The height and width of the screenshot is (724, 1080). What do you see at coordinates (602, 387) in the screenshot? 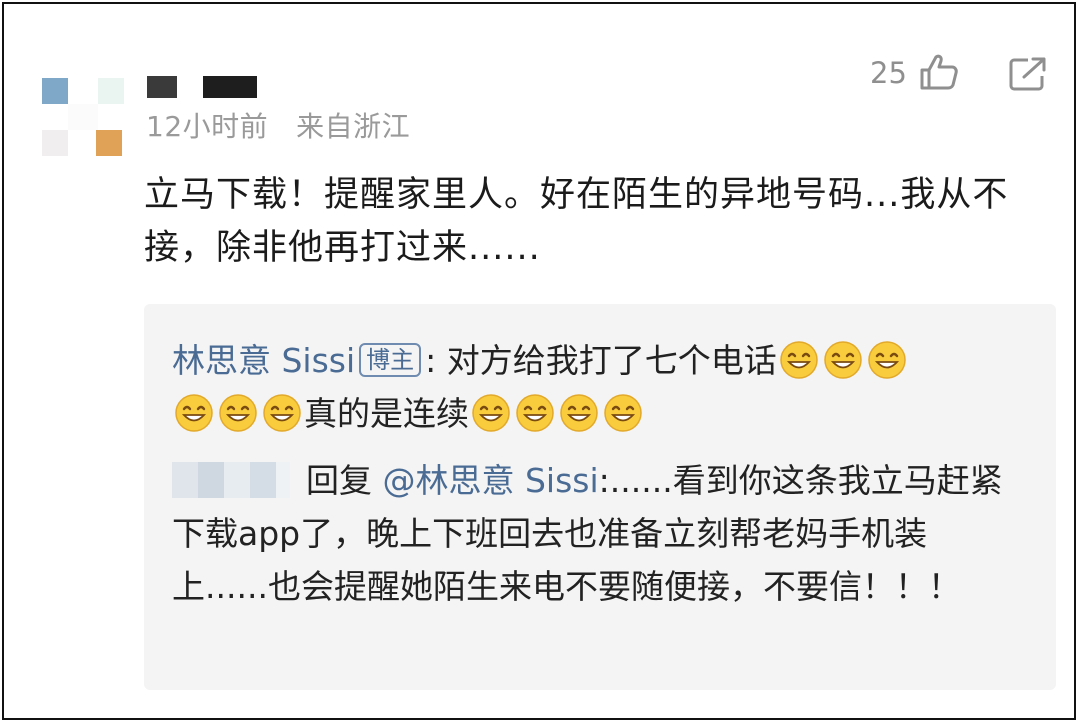
I see `quoted-comment: 林思意 Sissi 博主: 对方给我打了七个电话真的是连续` at bounding box center [602, 387].